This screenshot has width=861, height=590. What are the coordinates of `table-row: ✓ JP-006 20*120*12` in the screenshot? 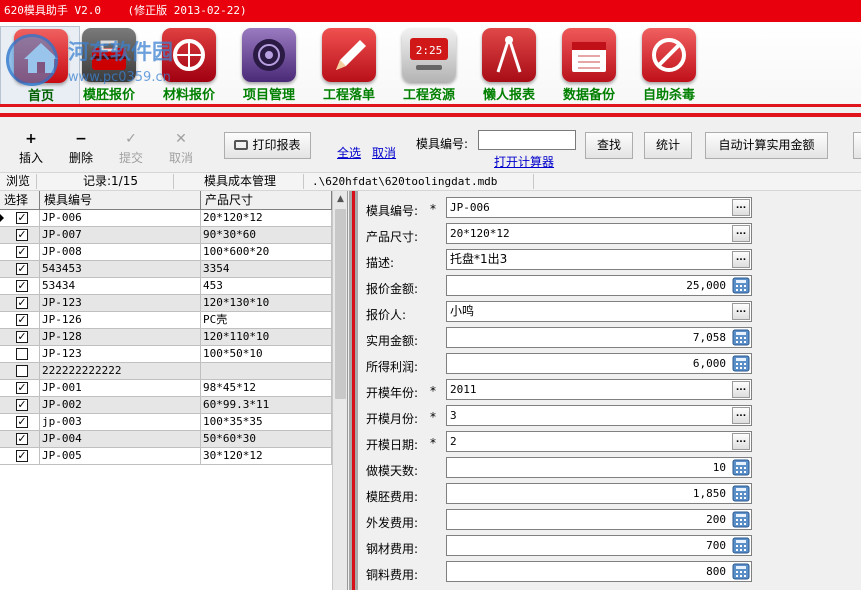 It's located at (166, 218).